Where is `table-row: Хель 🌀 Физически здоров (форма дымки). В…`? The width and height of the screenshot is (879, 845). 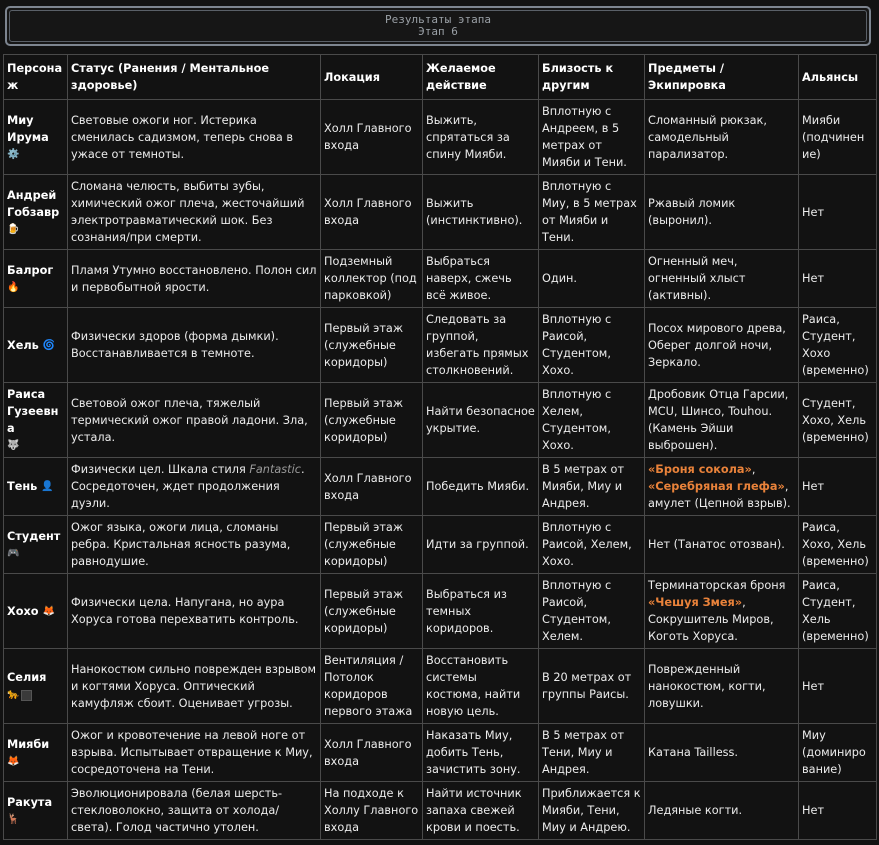
table-row: Хель 🌀 Физически здоров (форма дымки). В… is located at coordinates (440, 345).